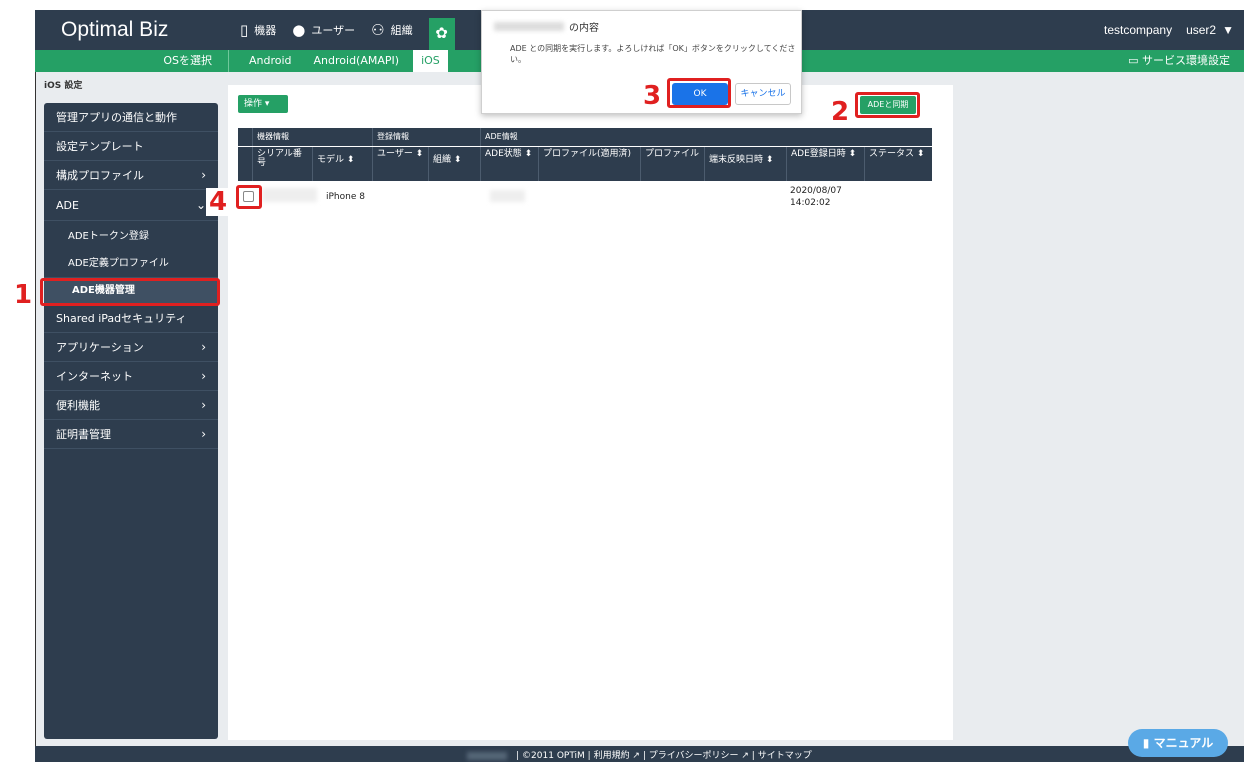 The width and height of the screenshot is (1244, 762). What do you see at coordinates (378, 30) in the screenshot?
I see `group-icon: ⚇` at bounding box center [378, 30].